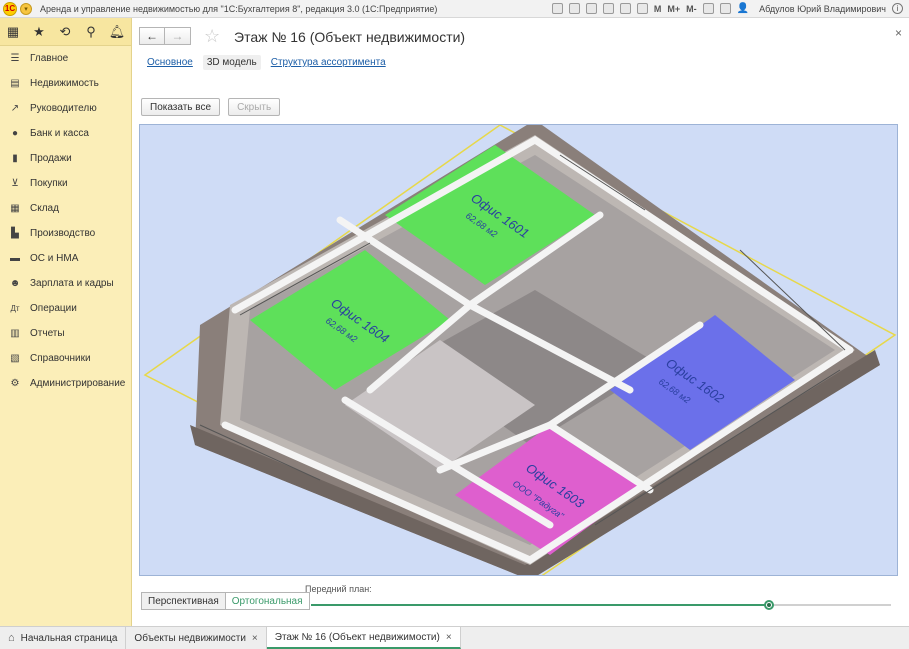 The width and height of the screenshot is (909, 649). I want to click on tab-assortment-structure: Структура ассортимента, so click(328, 62).